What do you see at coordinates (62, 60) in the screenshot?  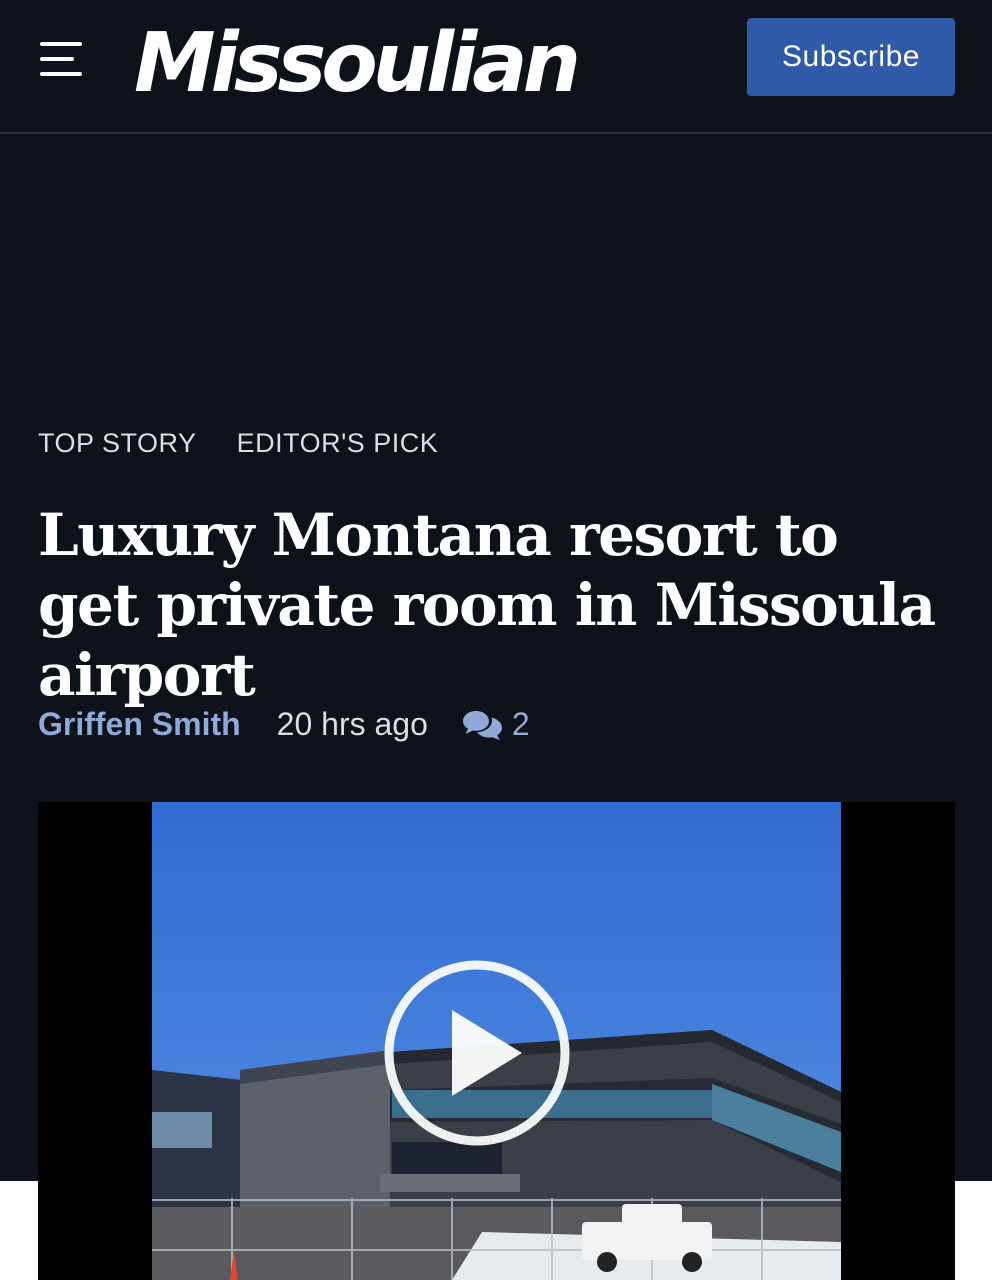 I see `hamburger-menu-icon` at bounding box center [62, 60].